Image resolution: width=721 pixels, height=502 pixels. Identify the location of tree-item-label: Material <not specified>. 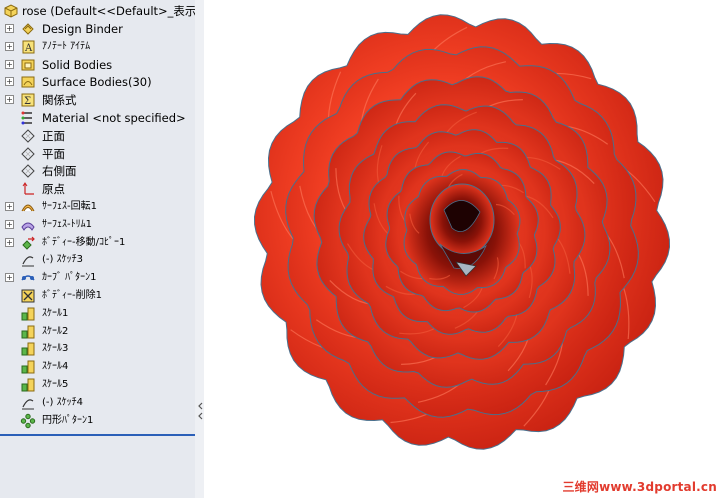
(114, 118).